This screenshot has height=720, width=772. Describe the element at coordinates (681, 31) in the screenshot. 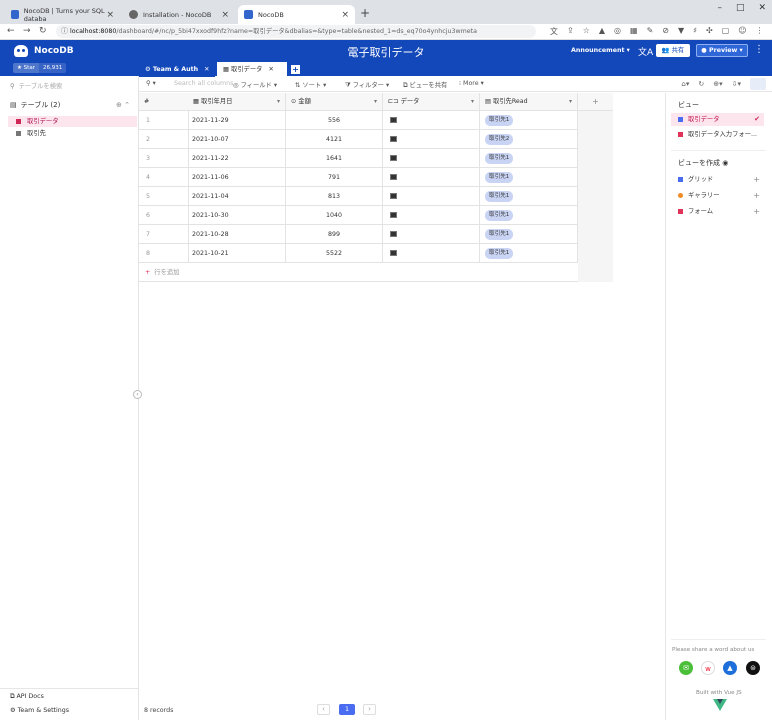

I see `extension-icon: ▼` at that location.